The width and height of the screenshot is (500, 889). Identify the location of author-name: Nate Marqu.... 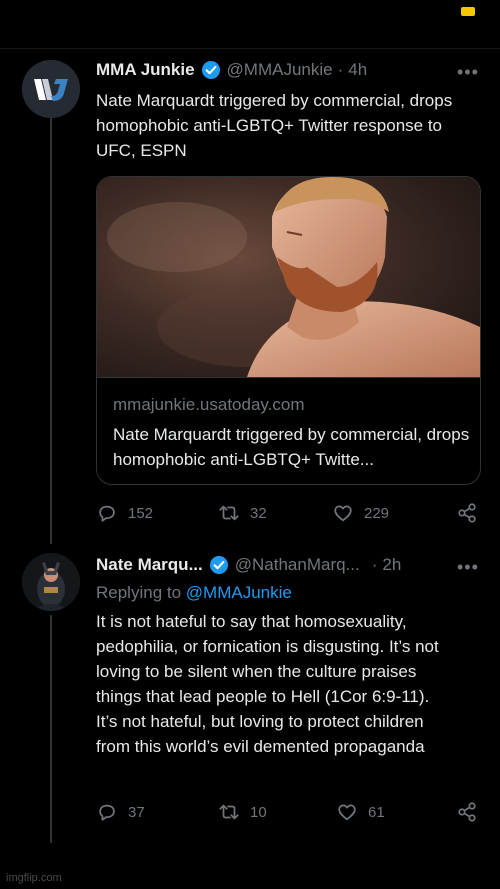
(149, 565).